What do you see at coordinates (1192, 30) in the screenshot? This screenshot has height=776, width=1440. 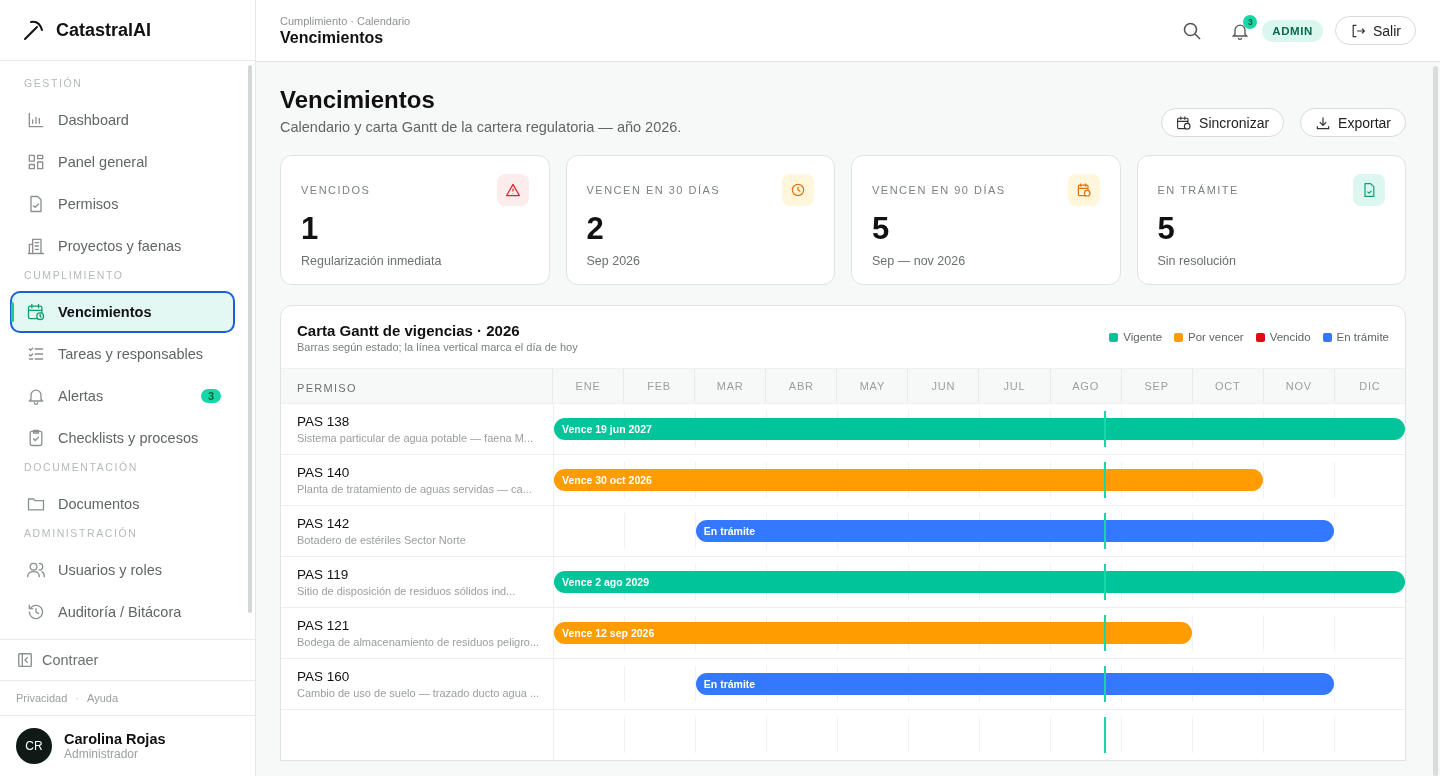 I see `search-icon` at bounding box center [1192, 30].